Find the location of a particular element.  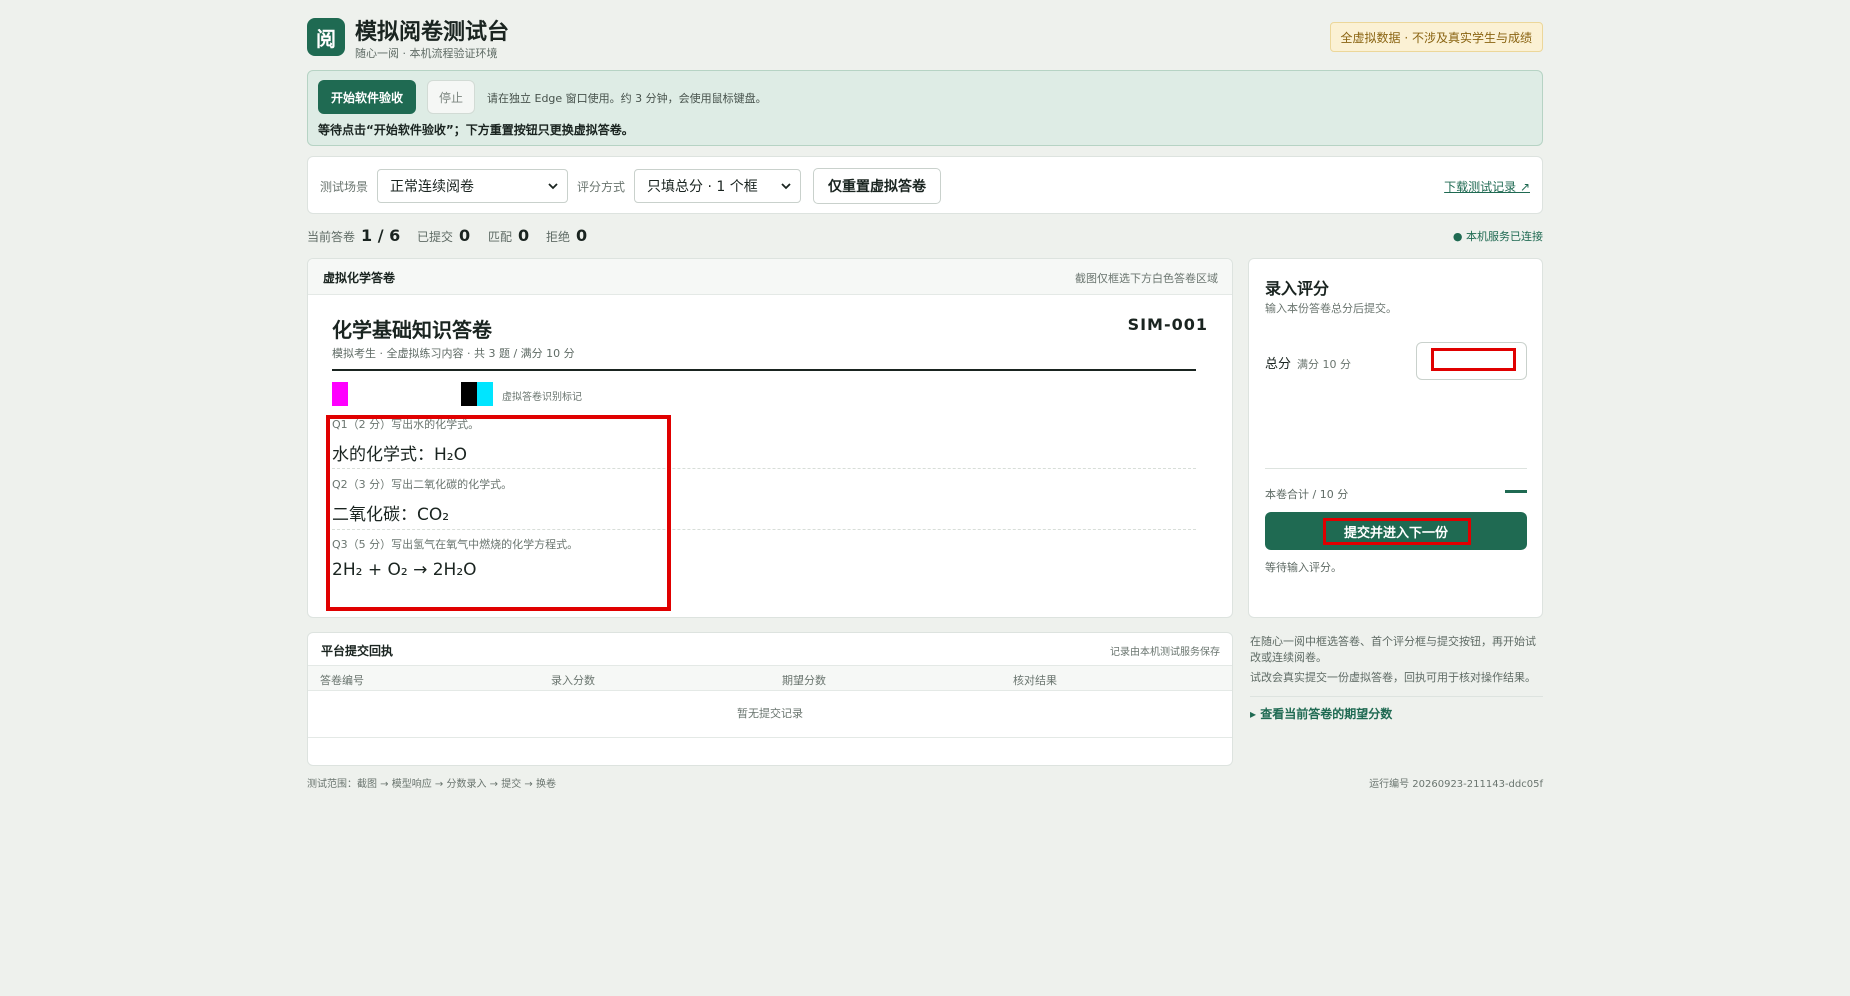

sum-value-dash is located at coordinates (1516, 491).